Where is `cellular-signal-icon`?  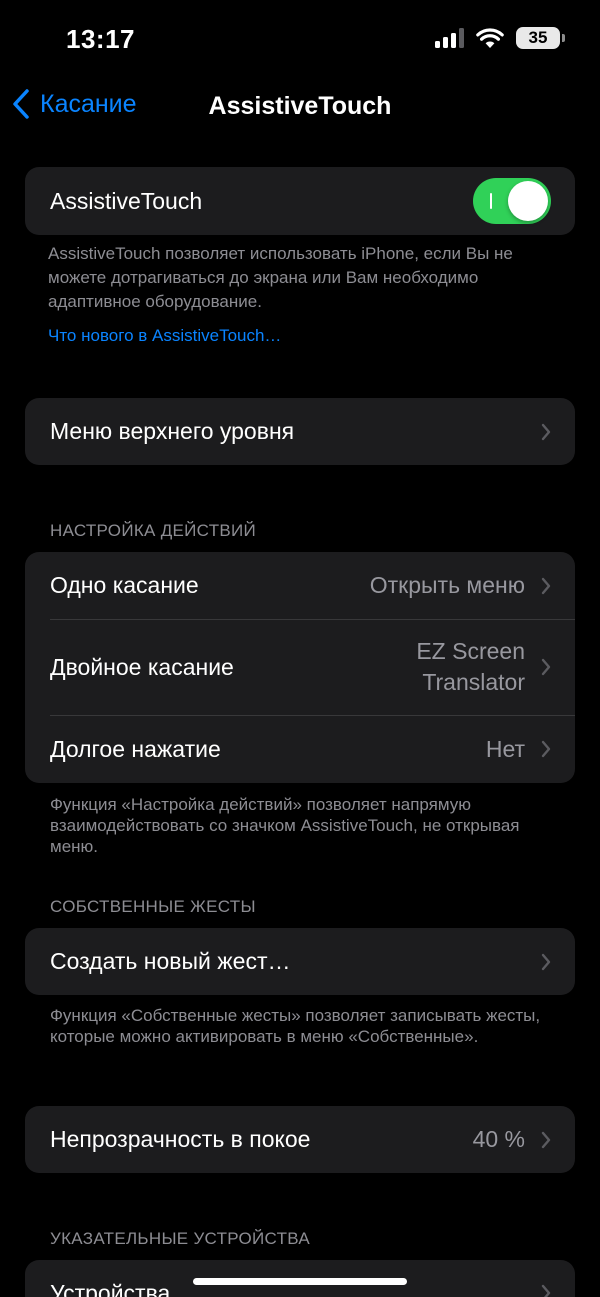
cellular-signal-icon is located at coordinates (449, 38).